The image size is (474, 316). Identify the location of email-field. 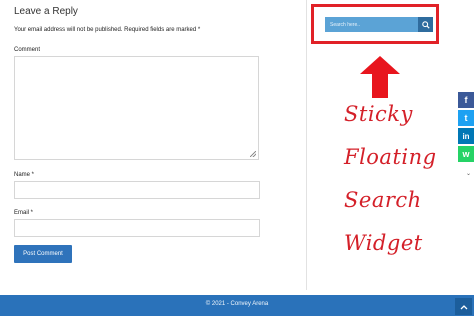
(137, 228).